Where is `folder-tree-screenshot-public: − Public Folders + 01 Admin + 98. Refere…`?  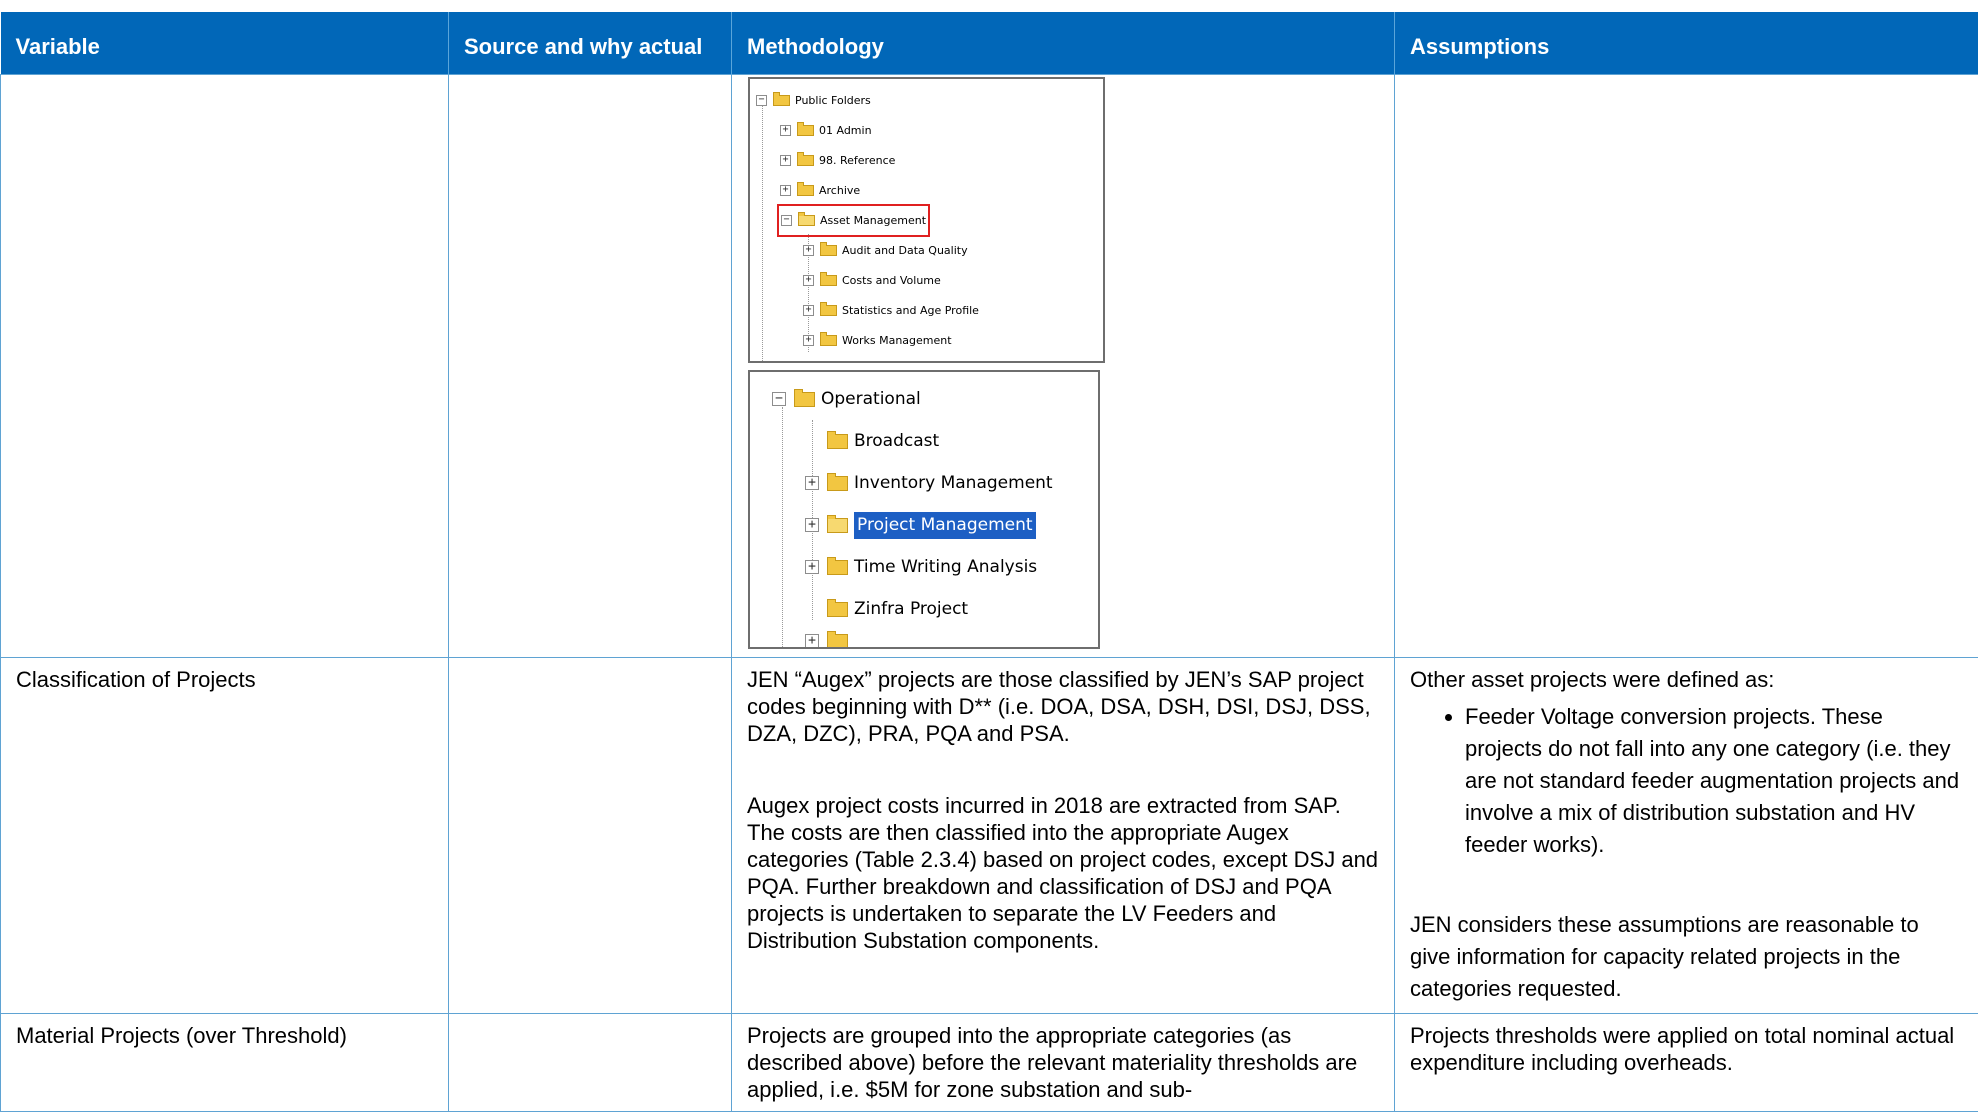
folder-tree-screenshot-public: − Public Folders + 01 Admin + 98. Refere… is located at coordinates (926, 220).